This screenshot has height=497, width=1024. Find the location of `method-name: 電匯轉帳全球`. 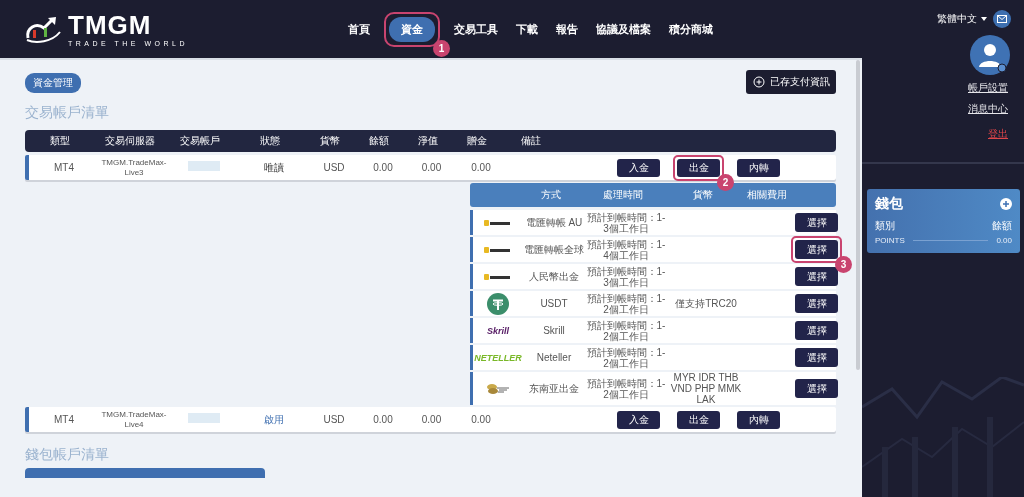

method-name: 電匯轉帳全球 is located at coordinates (554, 249).